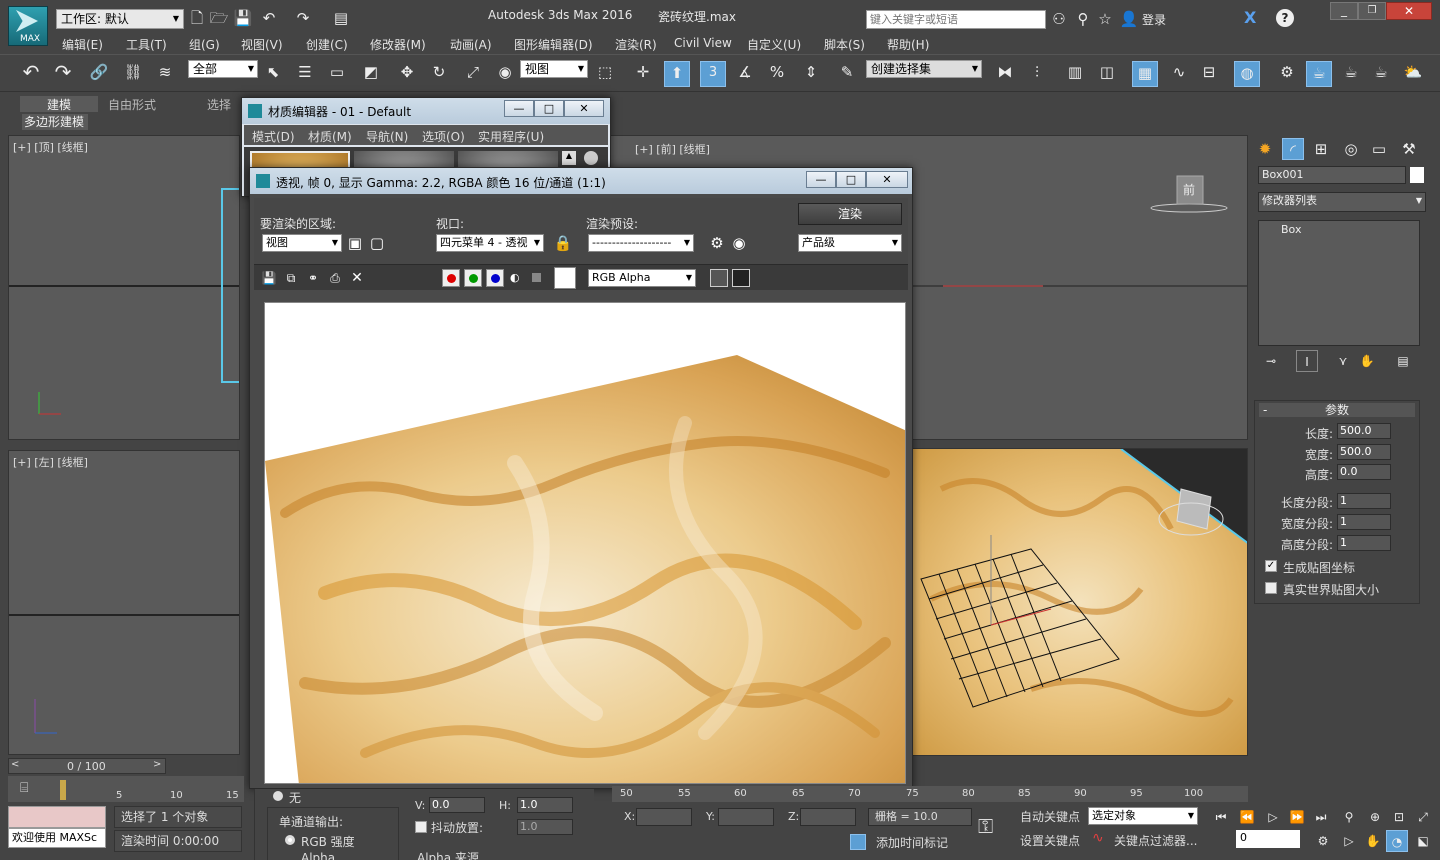  I want to click on channel-display-dropdown: RGB Alpha, so click(642, 278).